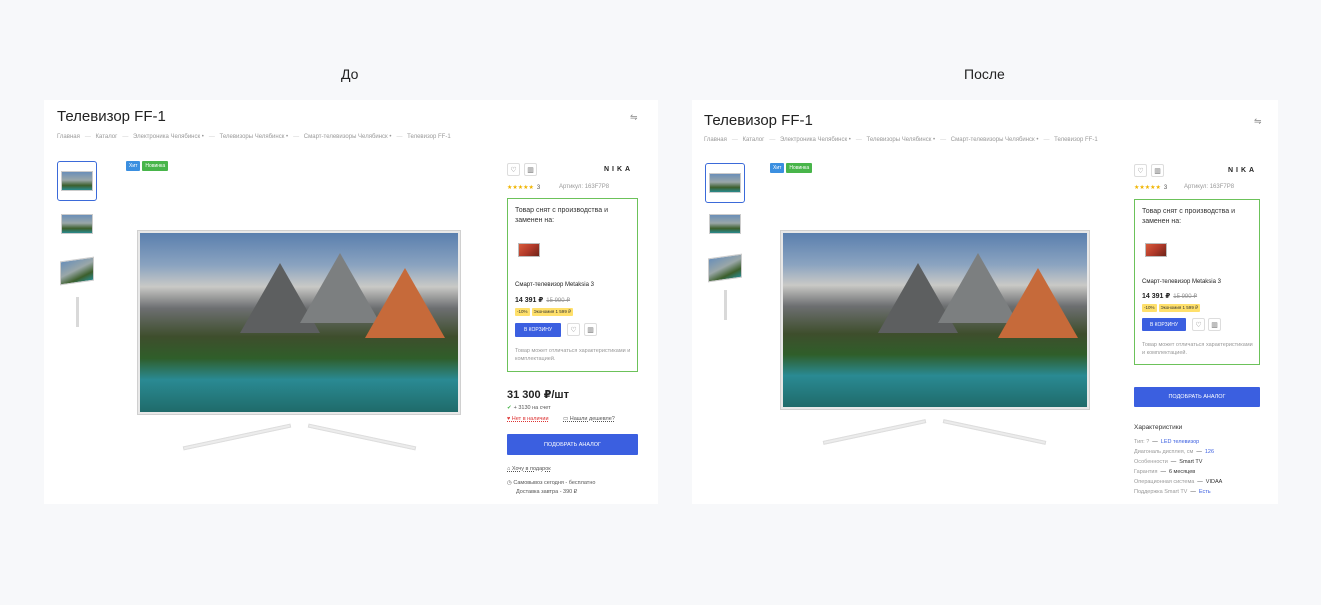  Describe the element at coordinates (1156, 296) in the screenshot. I see `replacement-price-current: 14 391 ₽` at that location.